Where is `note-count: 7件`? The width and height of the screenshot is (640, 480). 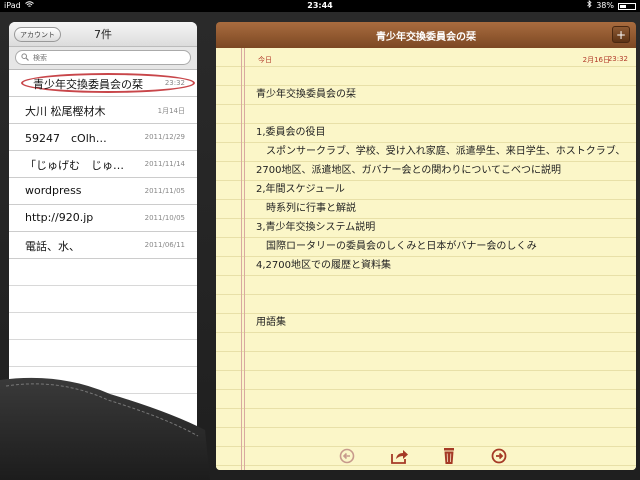 note-count: 7件 is located at coordinates (103, 34).